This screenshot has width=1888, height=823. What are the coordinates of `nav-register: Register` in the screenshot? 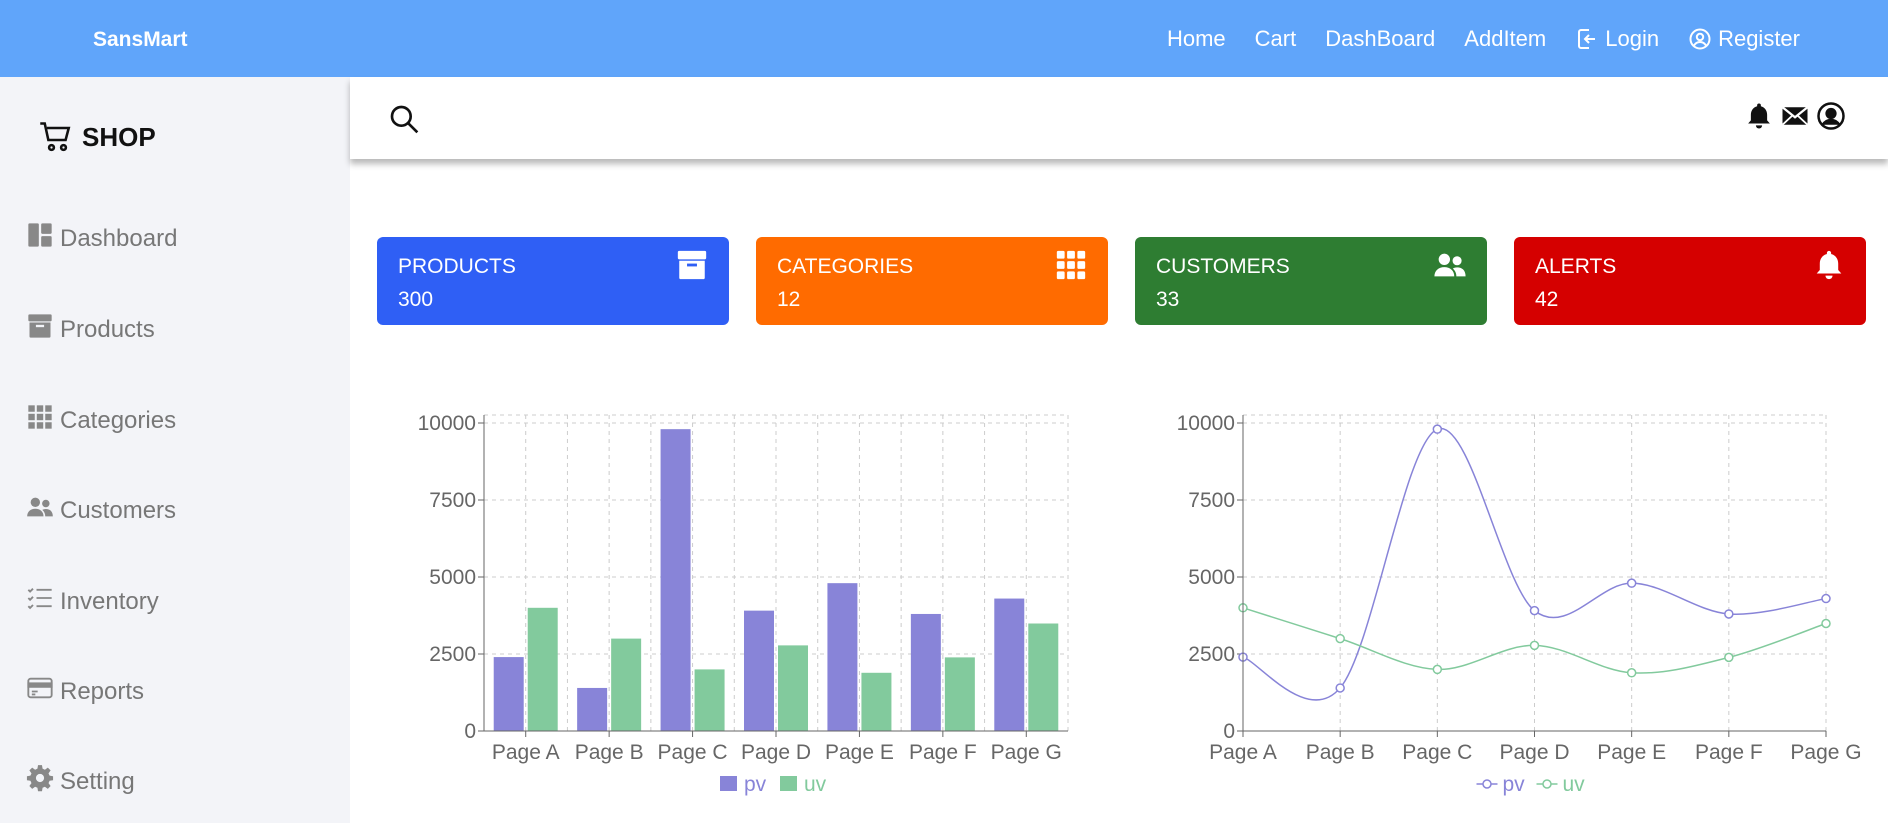 It's located at (1744, 39).